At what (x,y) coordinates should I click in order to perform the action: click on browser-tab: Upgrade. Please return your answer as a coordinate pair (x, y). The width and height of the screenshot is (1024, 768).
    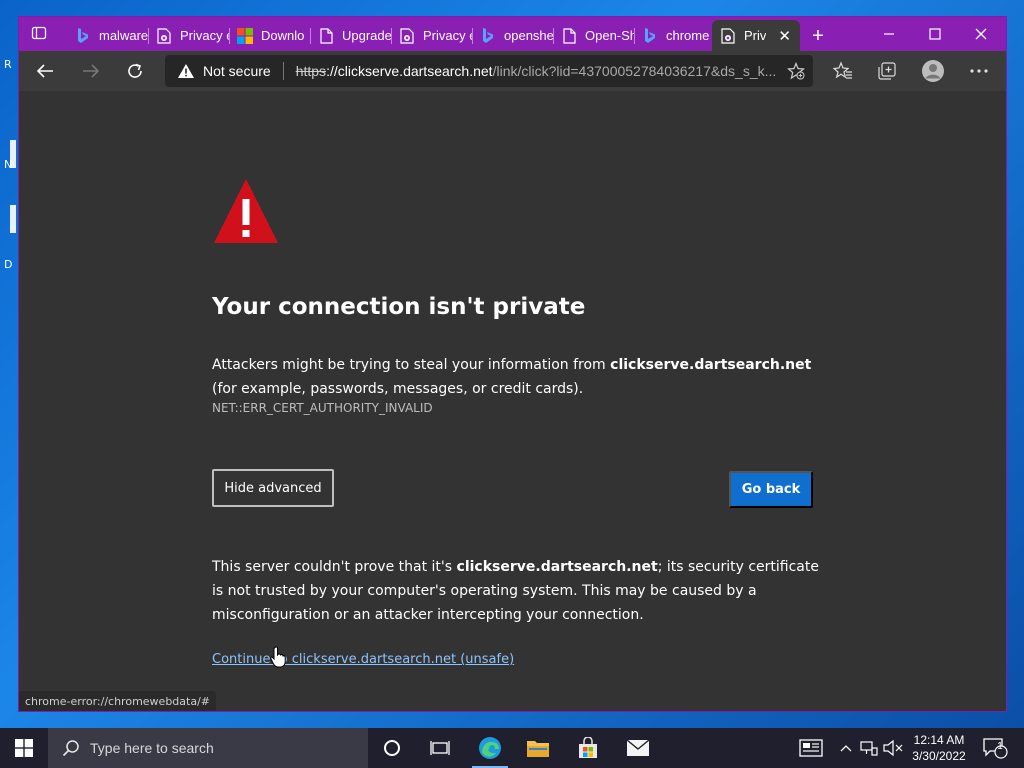
    Looking at the image, I should click on (350, 35).